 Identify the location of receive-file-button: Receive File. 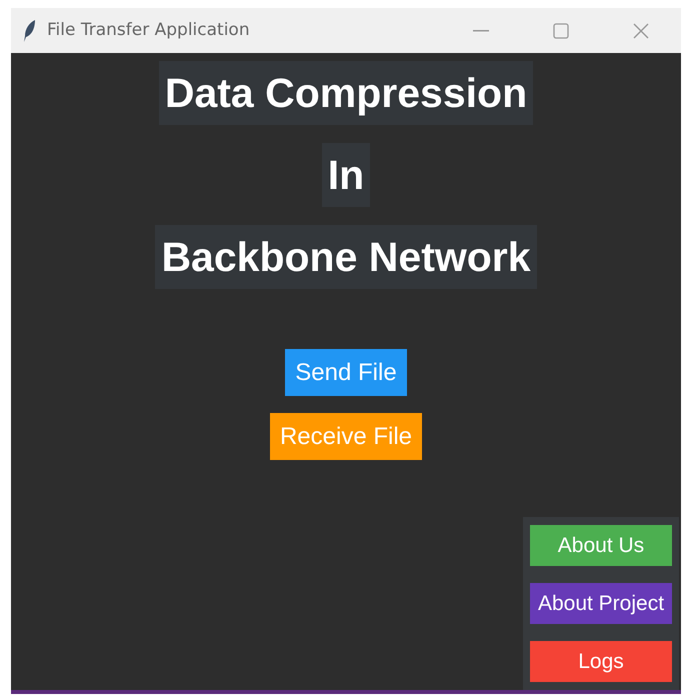
(346, 436).